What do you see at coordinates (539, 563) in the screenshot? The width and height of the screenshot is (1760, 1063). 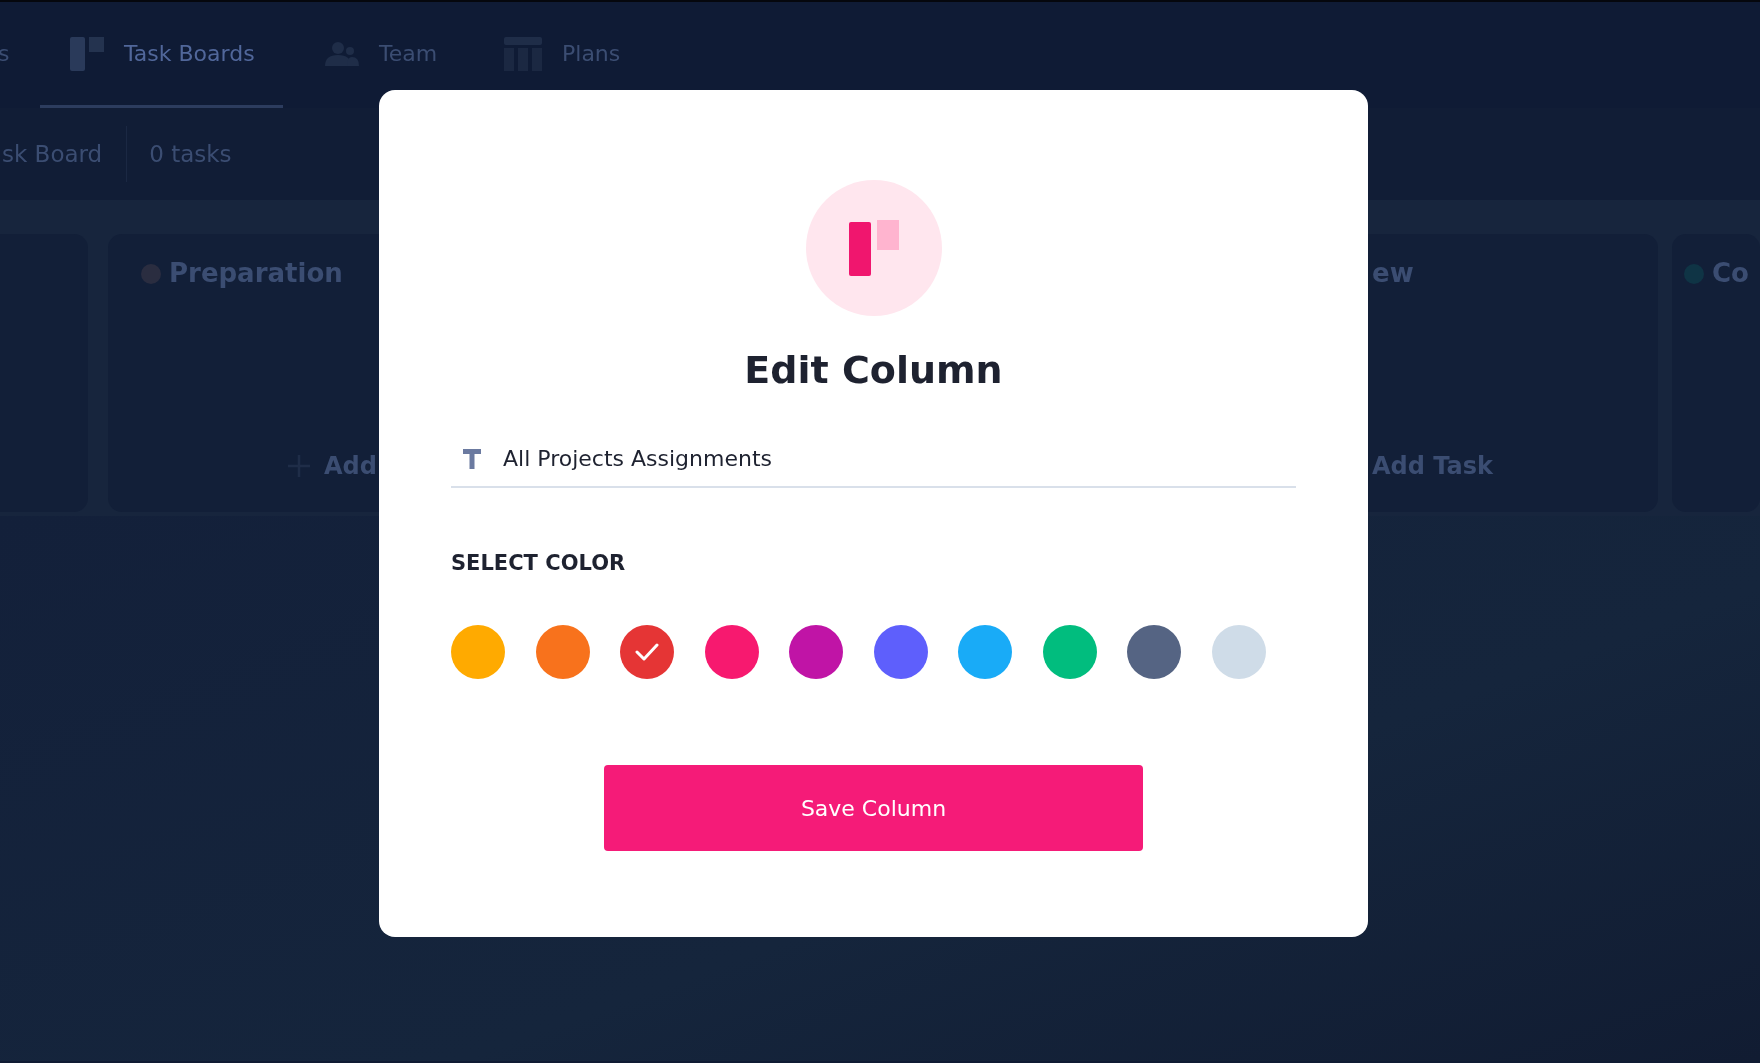 I see `section-label: SELECT COLOR` at bounding box center [539, 563].